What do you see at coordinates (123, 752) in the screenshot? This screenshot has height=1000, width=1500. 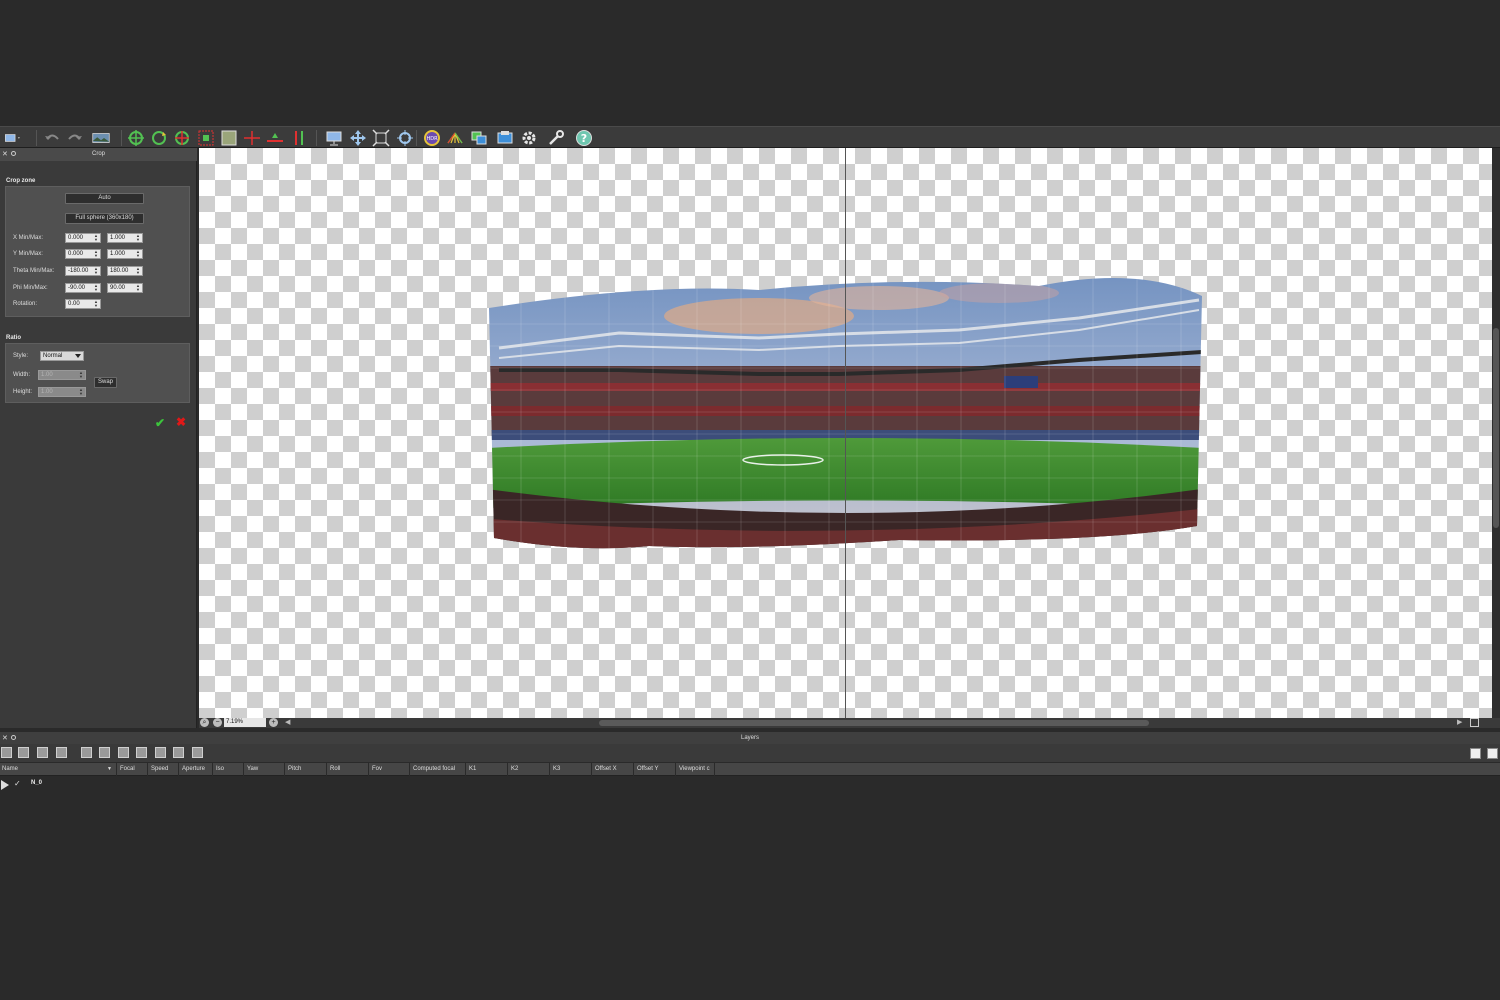 I see `move-up-icon` at bounding box center [123, 752].